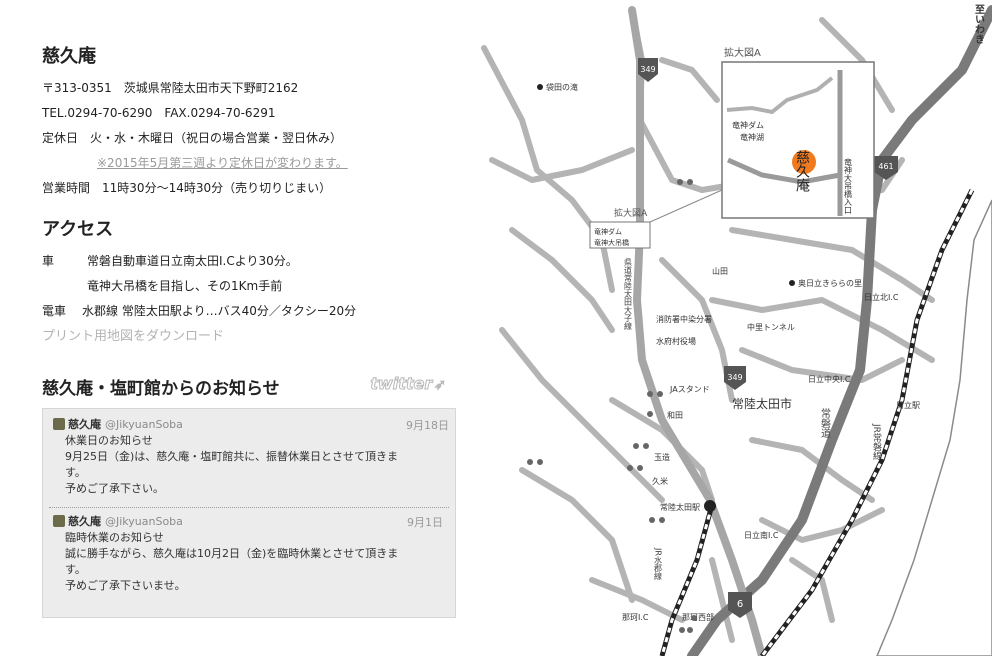 The image size is (992, 656). Describe the element at coordinates (427, 425) in the screenshot. I see `tweet-date: 9月18日` at that location.